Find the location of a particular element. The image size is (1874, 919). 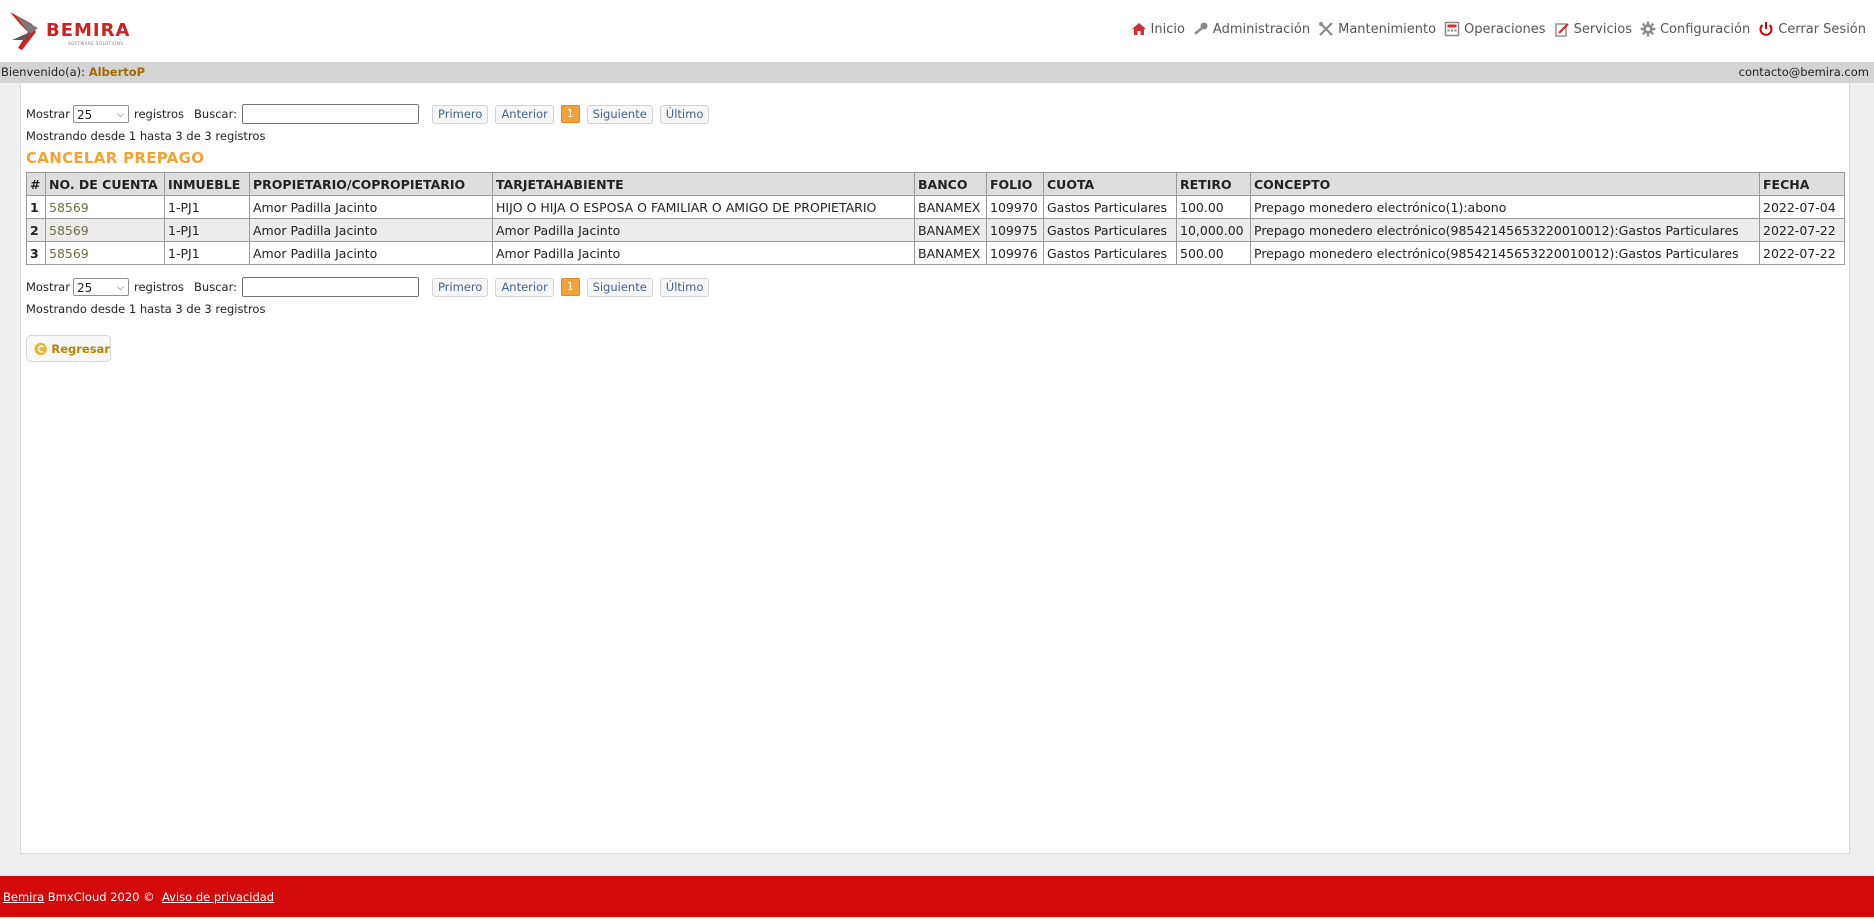

withdrawal-cell: 500.00 is located at coordinates (1213, 253).